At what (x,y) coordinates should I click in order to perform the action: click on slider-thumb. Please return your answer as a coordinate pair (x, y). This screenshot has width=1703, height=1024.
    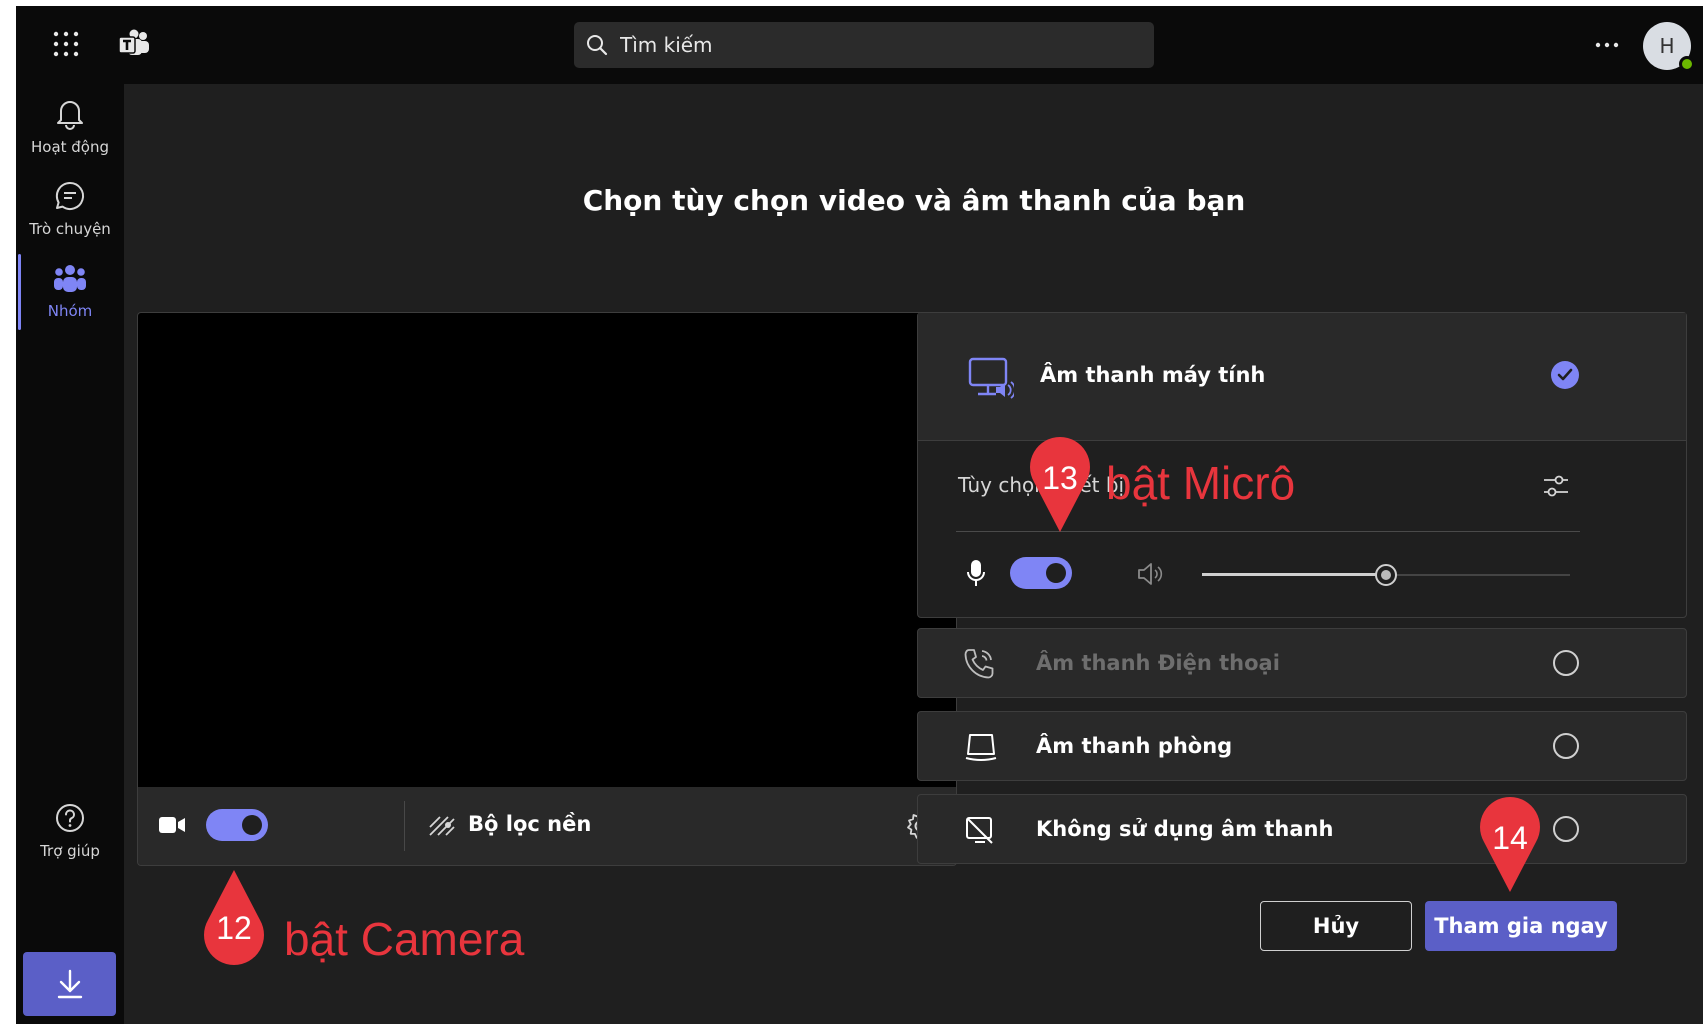
    Looking at the image, I should click on (1386, 575).